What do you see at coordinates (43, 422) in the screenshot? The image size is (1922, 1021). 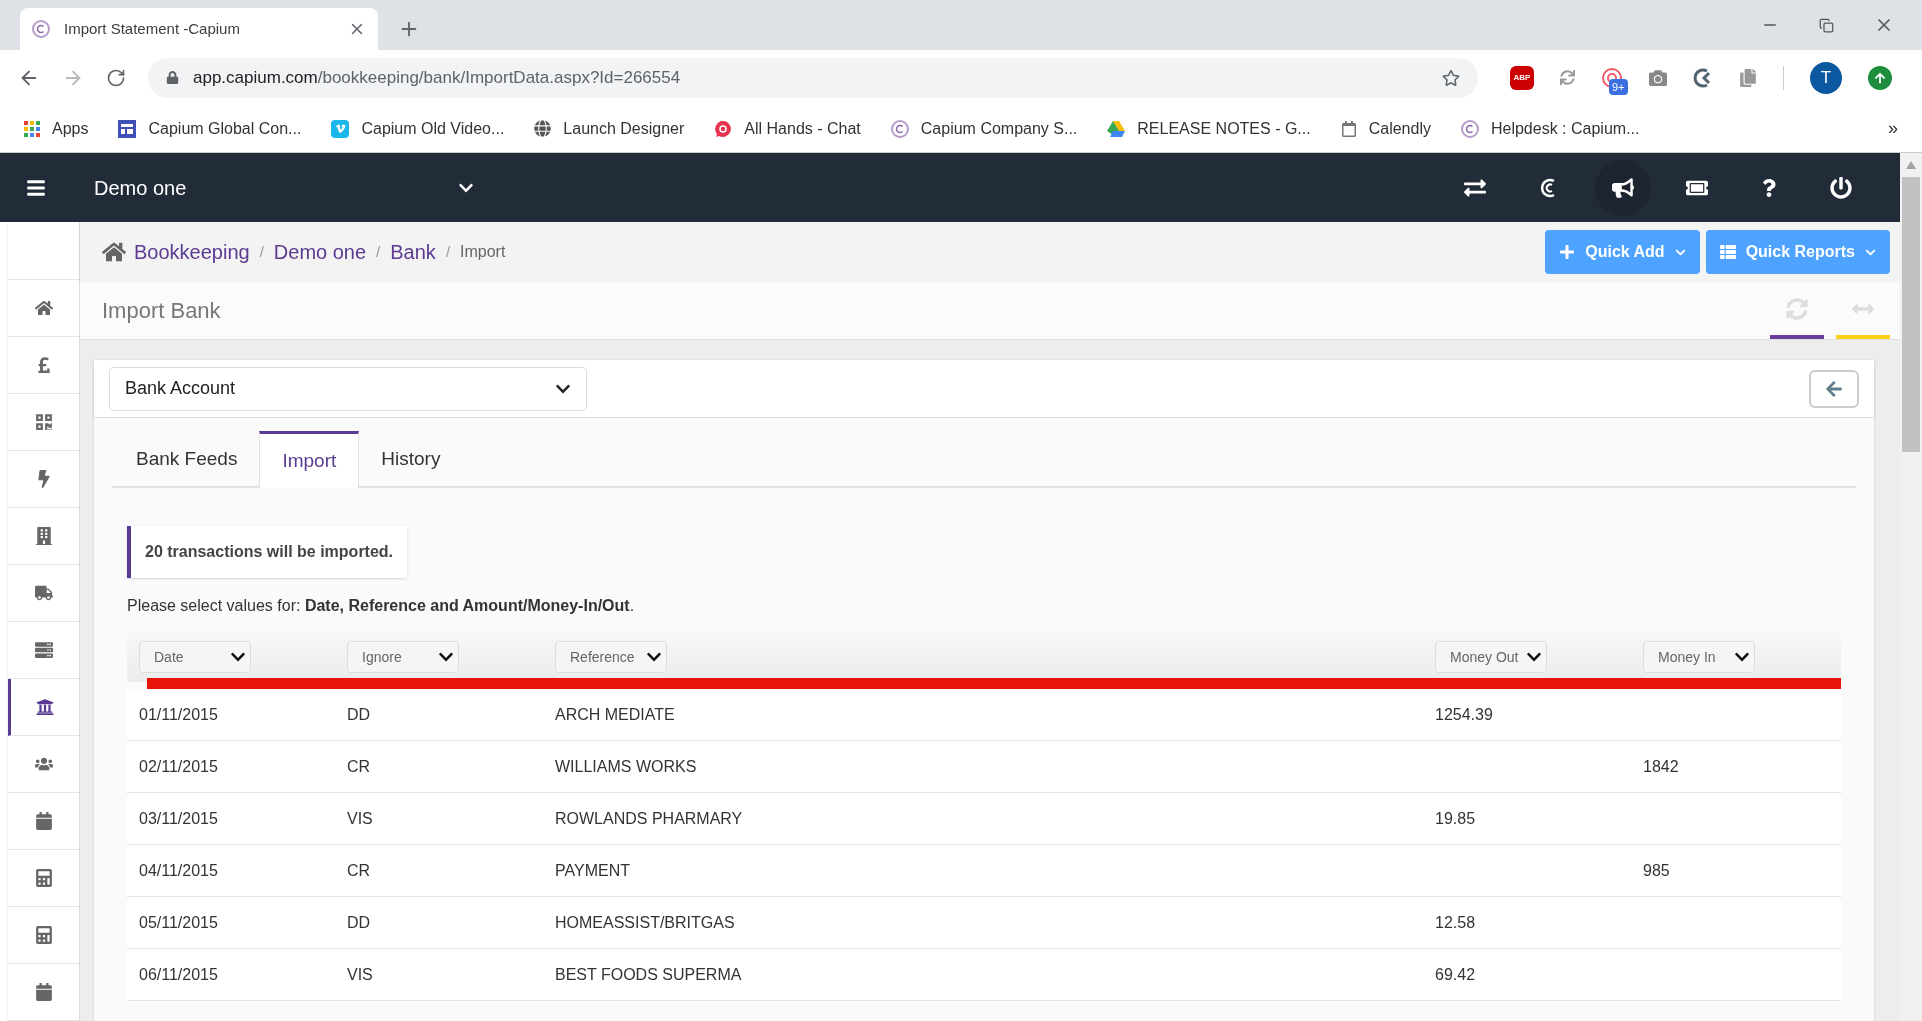 I see `qr-code-icon` at bounding box center [43, 422].